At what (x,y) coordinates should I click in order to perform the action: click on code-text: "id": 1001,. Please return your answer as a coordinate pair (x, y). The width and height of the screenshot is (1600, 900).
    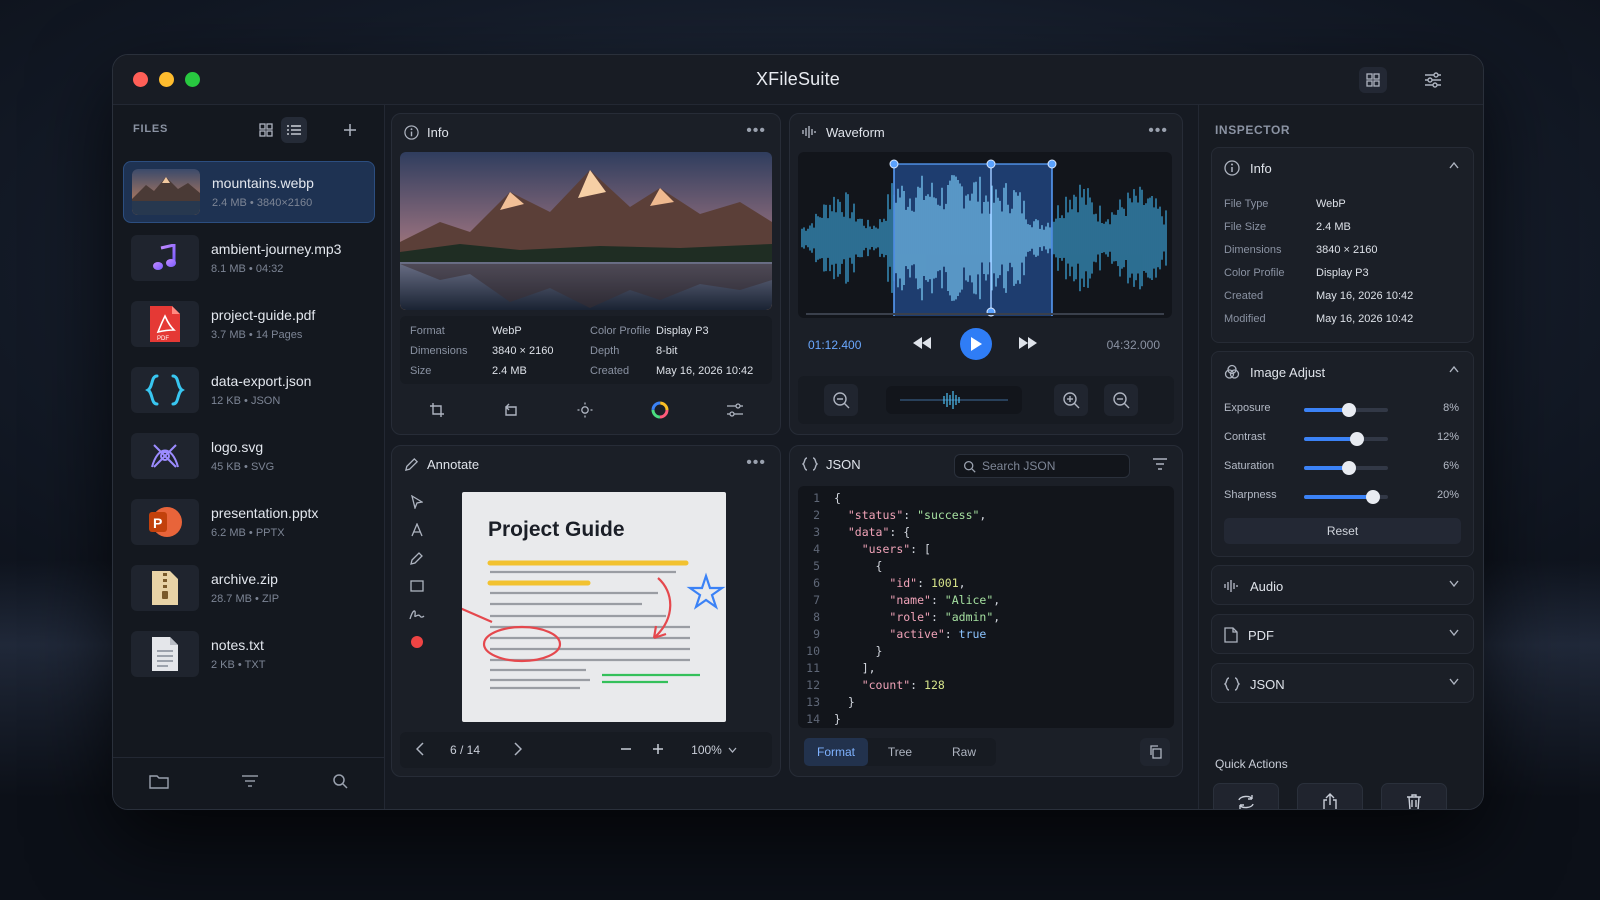
    Looking at the image, I should click on (927, 583).